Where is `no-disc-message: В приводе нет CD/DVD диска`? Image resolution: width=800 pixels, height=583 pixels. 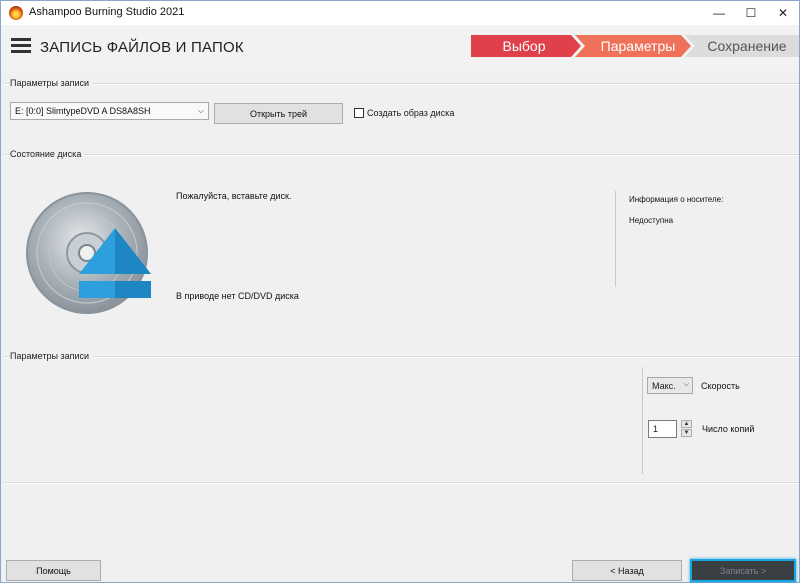
no-disc-message: В приводе нет CD/DVD диска is located at coordinates (237, 296).